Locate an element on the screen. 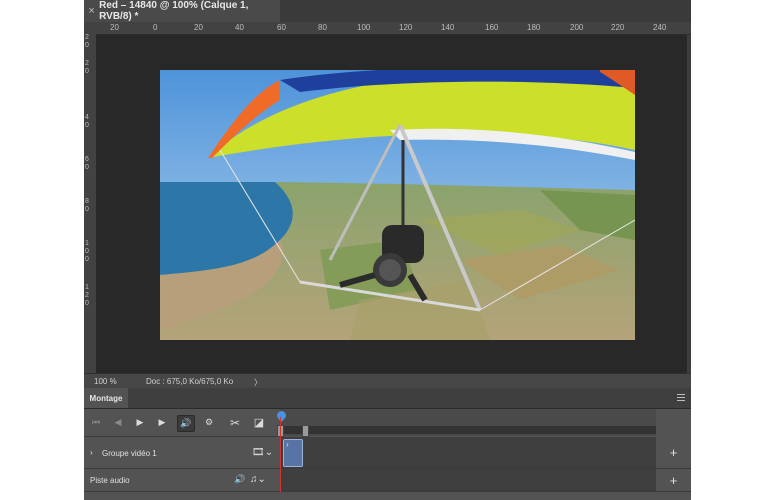 The width and height of the screenshot is (775, 500). panel-menu-icon is located at coordinates (681, 397).